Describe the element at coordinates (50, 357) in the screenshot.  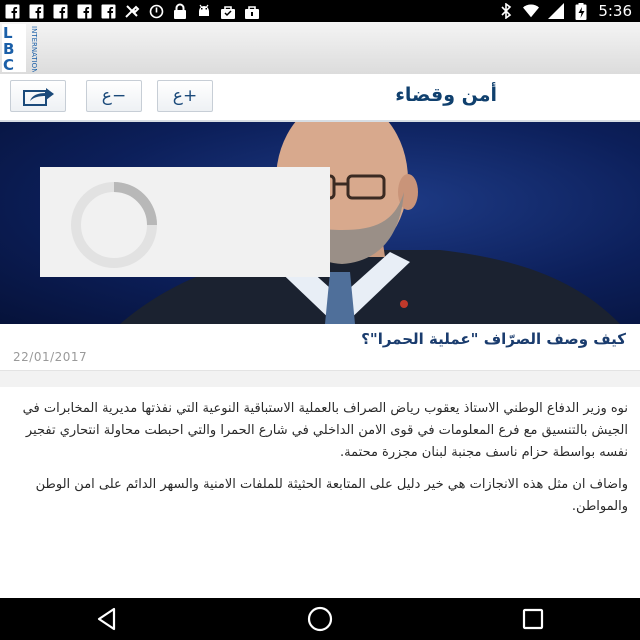
I see `article-date: 22/01/2017` at that location.